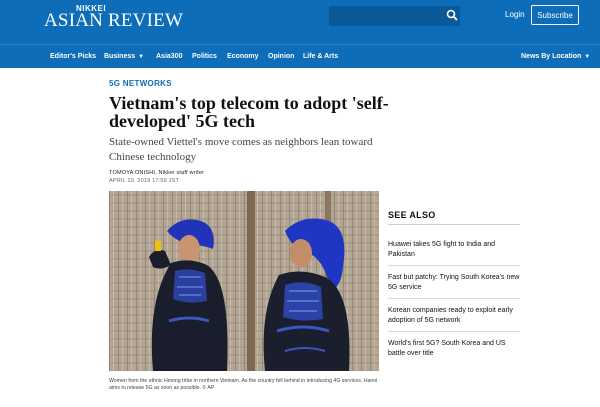 The height and width of the screenshot is (407, 600). Describe the element at coordinates (300, 22) in the screenshot. I see `top-header: NIKKEI ASIAN REVIEW Login Subscribe` at that location.